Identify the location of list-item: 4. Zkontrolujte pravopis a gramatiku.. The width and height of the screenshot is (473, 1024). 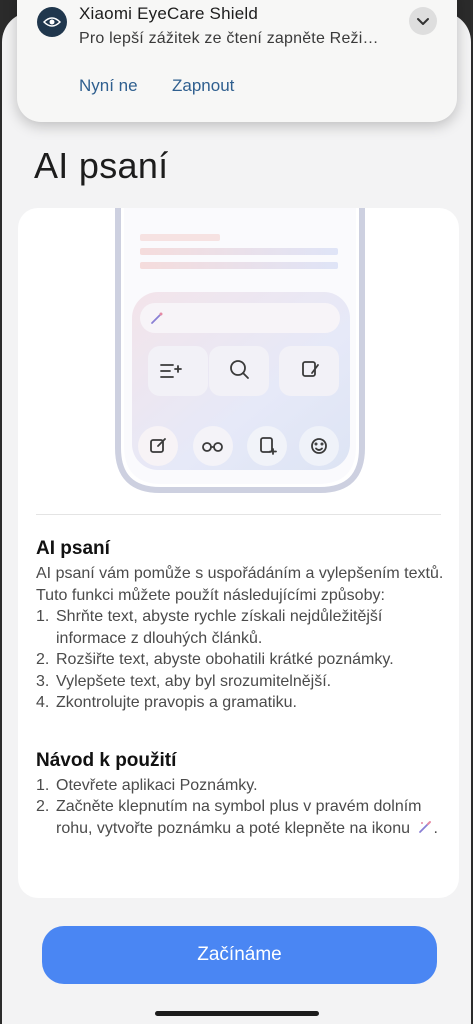
(166, 702).